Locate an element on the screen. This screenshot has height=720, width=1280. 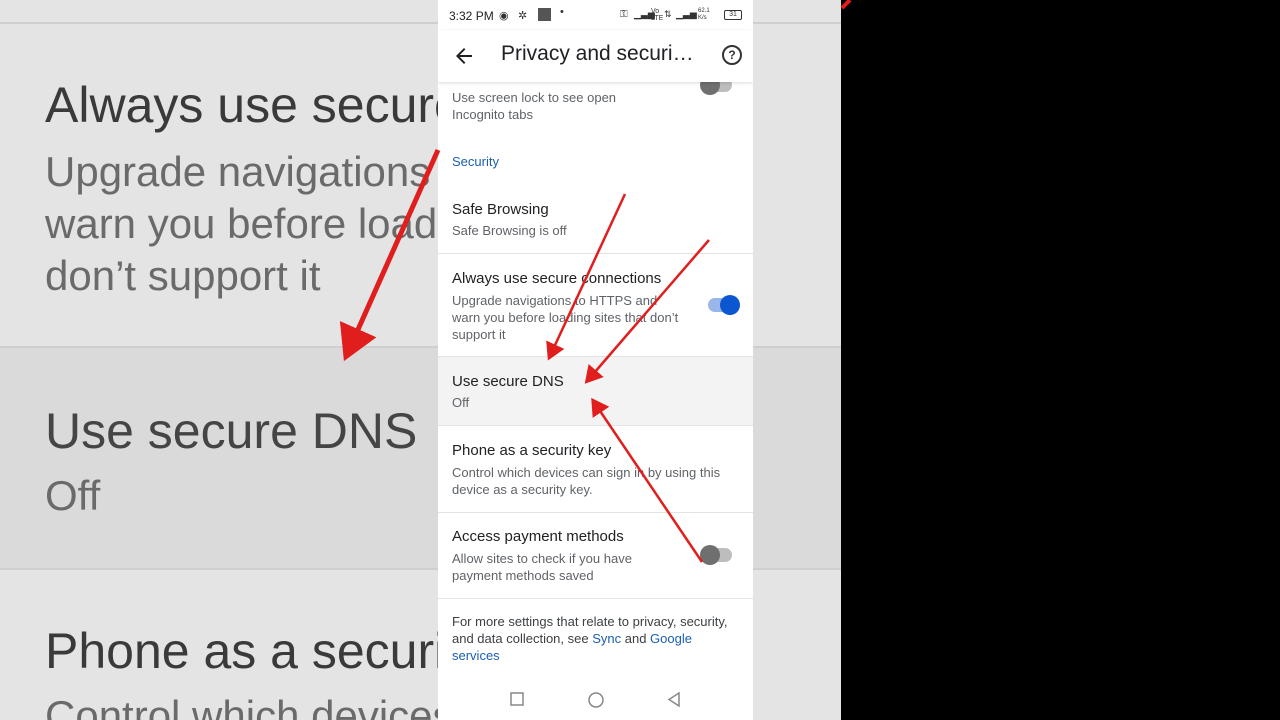
row-title: Phone as a security key is located at coordinates (532, 450).